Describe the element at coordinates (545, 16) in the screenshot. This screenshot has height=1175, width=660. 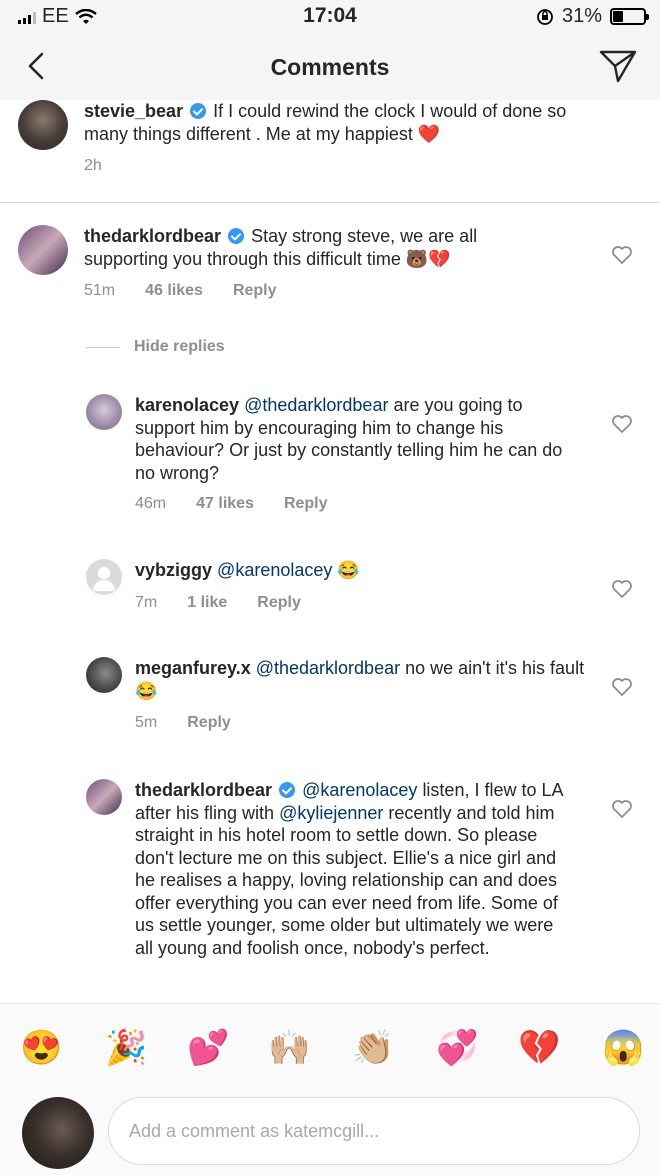
I see `orientation-lock-icon` at that location.